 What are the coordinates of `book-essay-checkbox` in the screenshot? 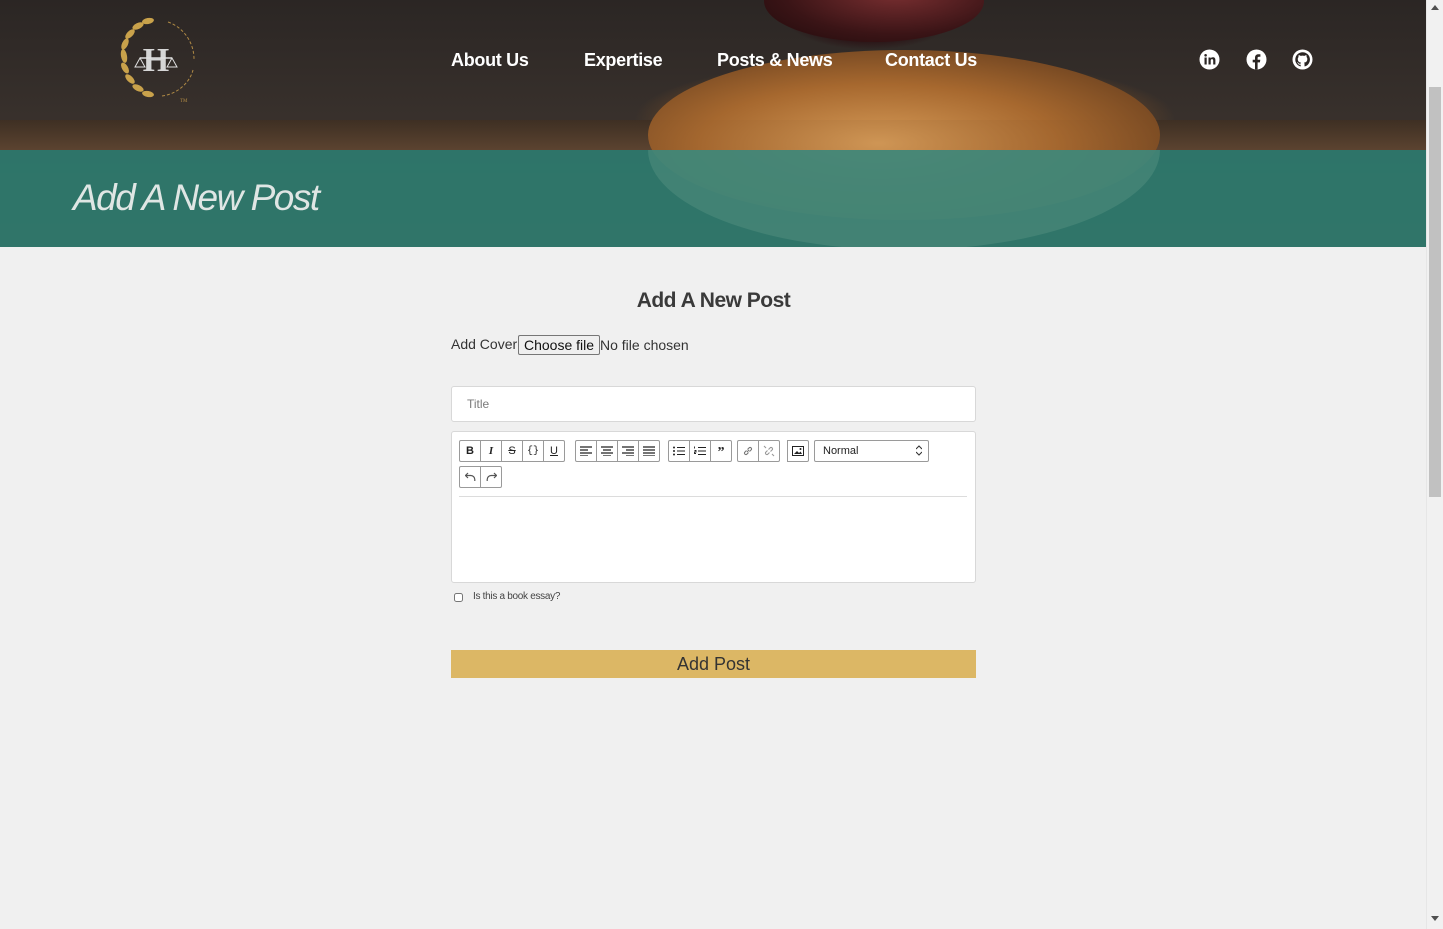 It's located at (458, 597).